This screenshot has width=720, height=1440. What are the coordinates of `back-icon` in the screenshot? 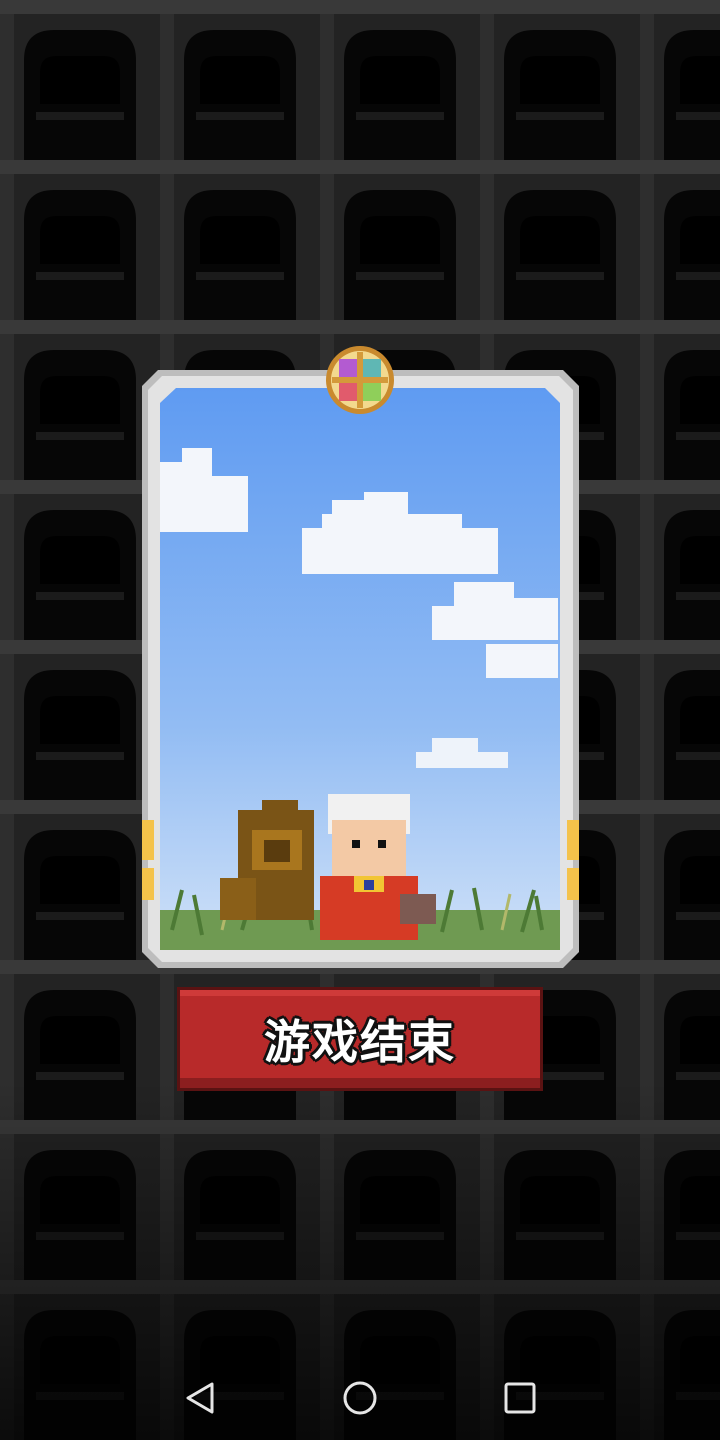 It's located at (200, 1398).